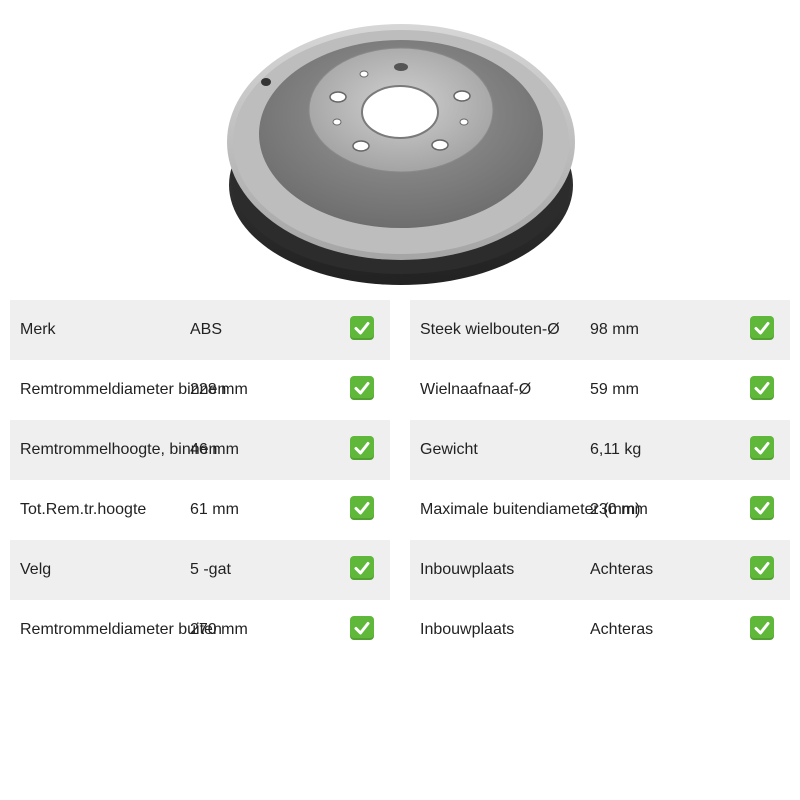  Describe the element at coordinates (219, 389) in the screenshot. I see `spec-value: 228 mm` at that location.